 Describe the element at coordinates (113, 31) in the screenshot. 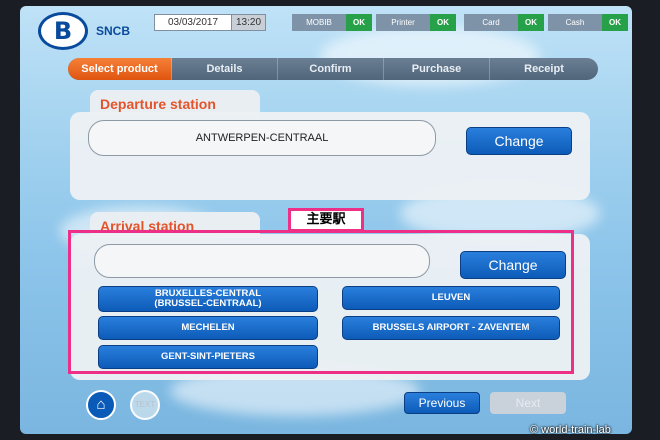

I see `brand-name: SNCB` at that location.